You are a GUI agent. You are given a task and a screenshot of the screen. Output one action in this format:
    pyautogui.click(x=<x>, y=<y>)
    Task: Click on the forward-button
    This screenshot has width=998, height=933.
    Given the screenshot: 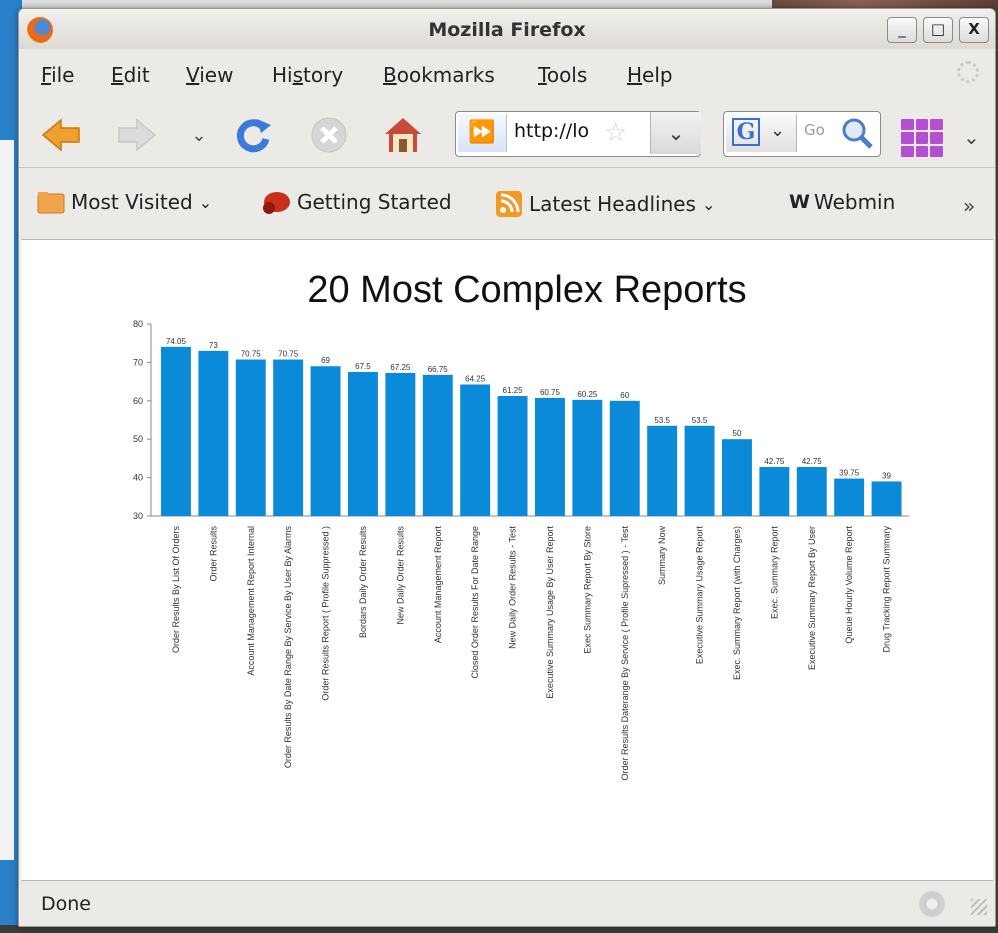 What is the action you would take?
    pyautogui.click(x=137, y=135)
    